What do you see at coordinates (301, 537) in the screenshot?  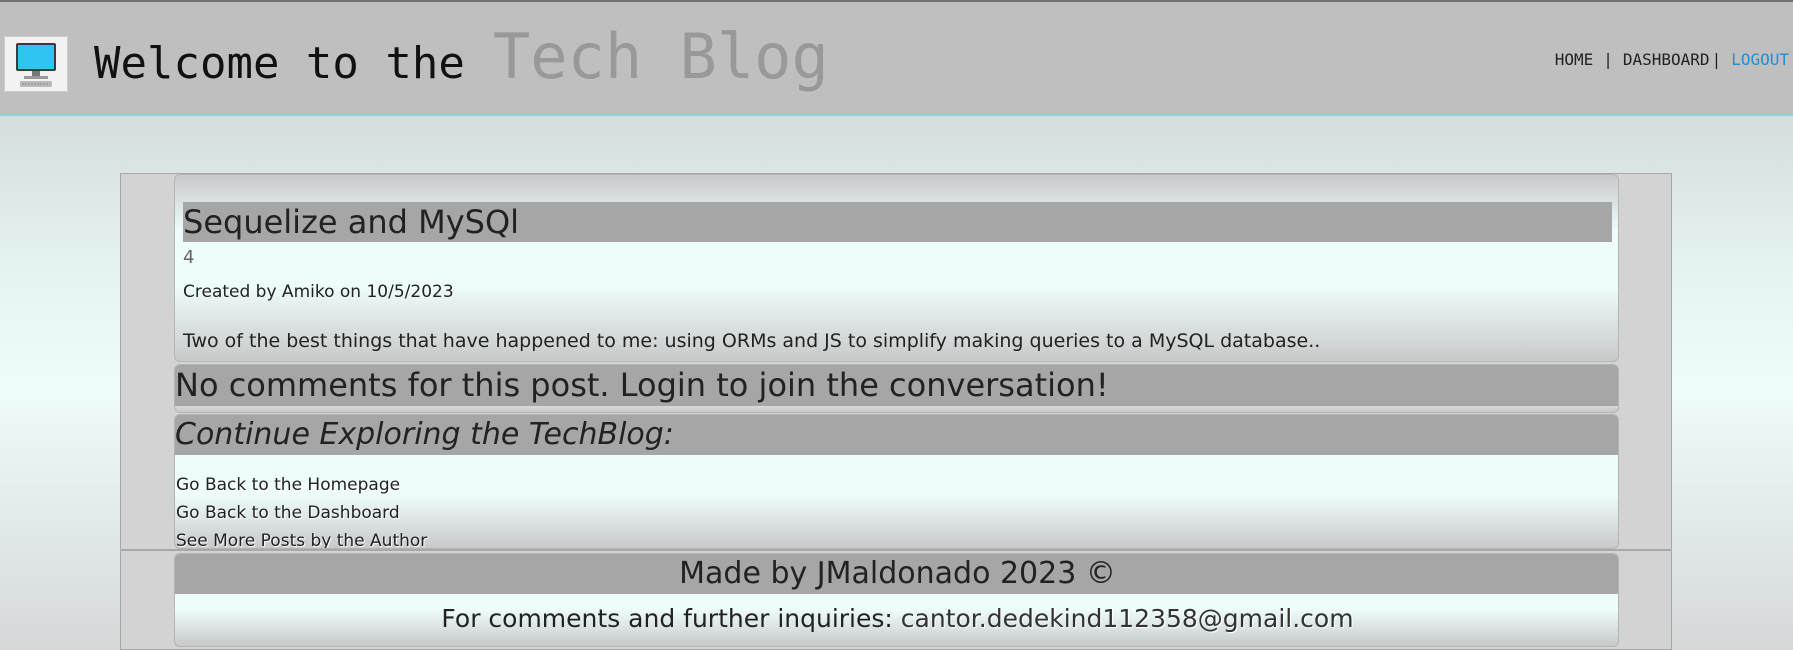 I see `author-posts-link: See More Posts by the Author` at bounding box center [301, 537].